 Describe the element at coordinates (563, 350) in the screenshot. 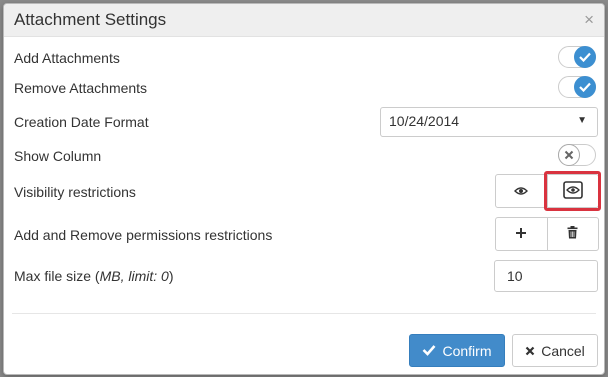

I see `cancel-label: Cancel` at that location.